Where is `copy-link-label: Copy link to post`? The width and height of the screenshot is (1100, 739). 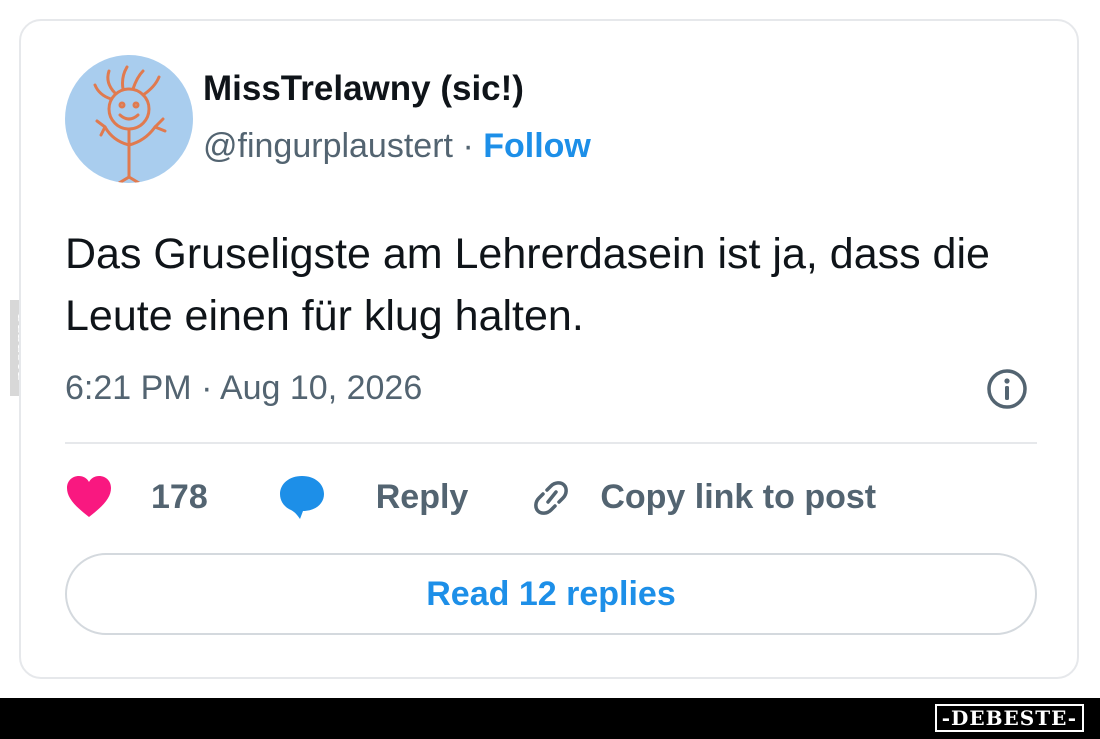 copy-link-label: Copy link to post is located at coordinates (738, 496).